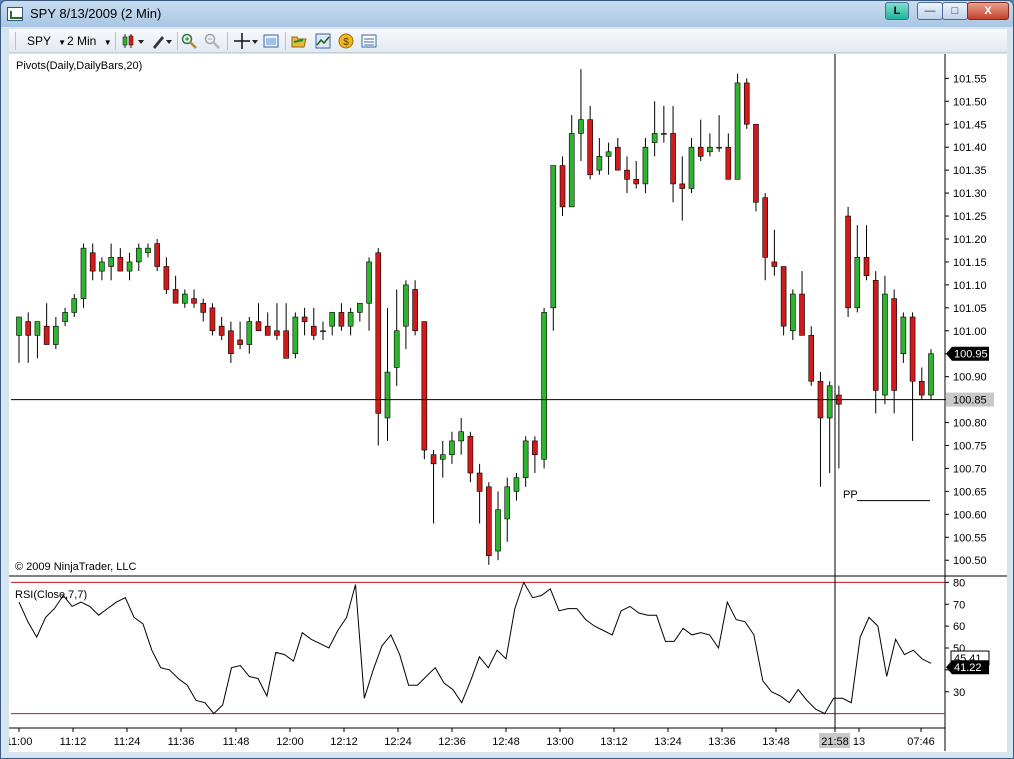  What do you see at coordinates (82, 41) in the screenshot?
I see `interval-label: 2 Min` at bounding box center [82, 41].